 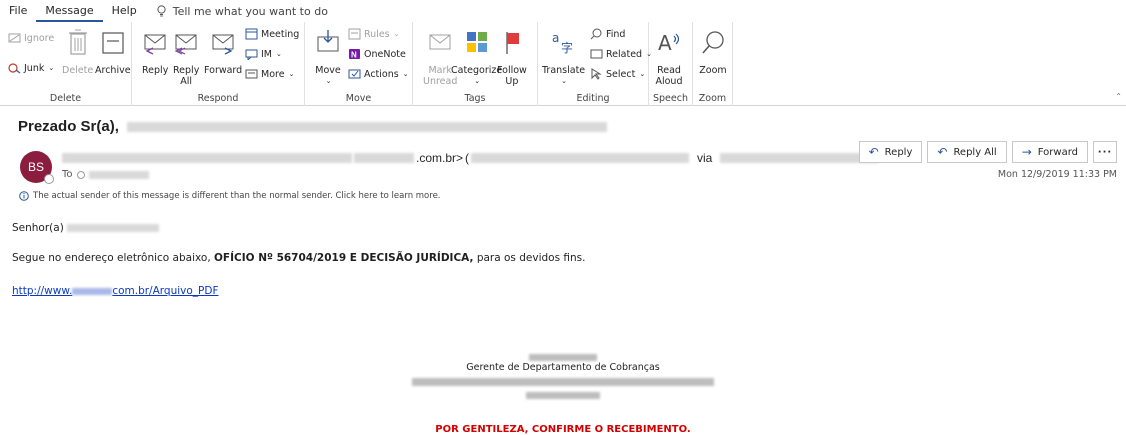 What do you see at coordinates (374, 34) in the screenshot?
I see `rules-button: Rules ⌄` at bounding box center [374, 34].